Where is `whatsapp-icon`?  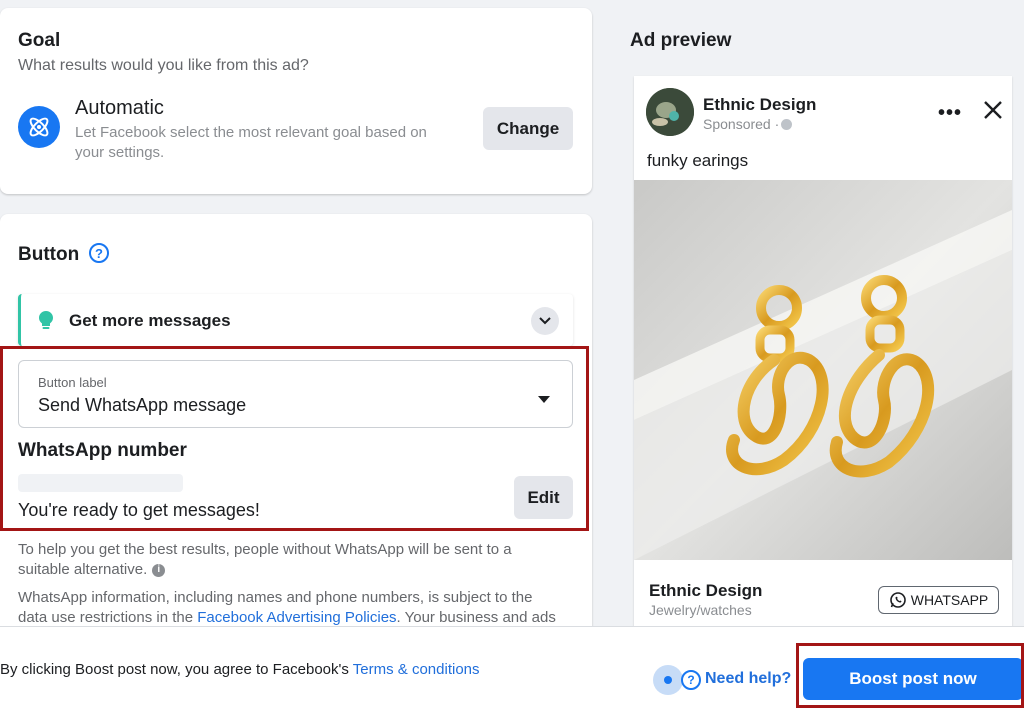
whatsapp-icon is located at coordinates (898, 600).